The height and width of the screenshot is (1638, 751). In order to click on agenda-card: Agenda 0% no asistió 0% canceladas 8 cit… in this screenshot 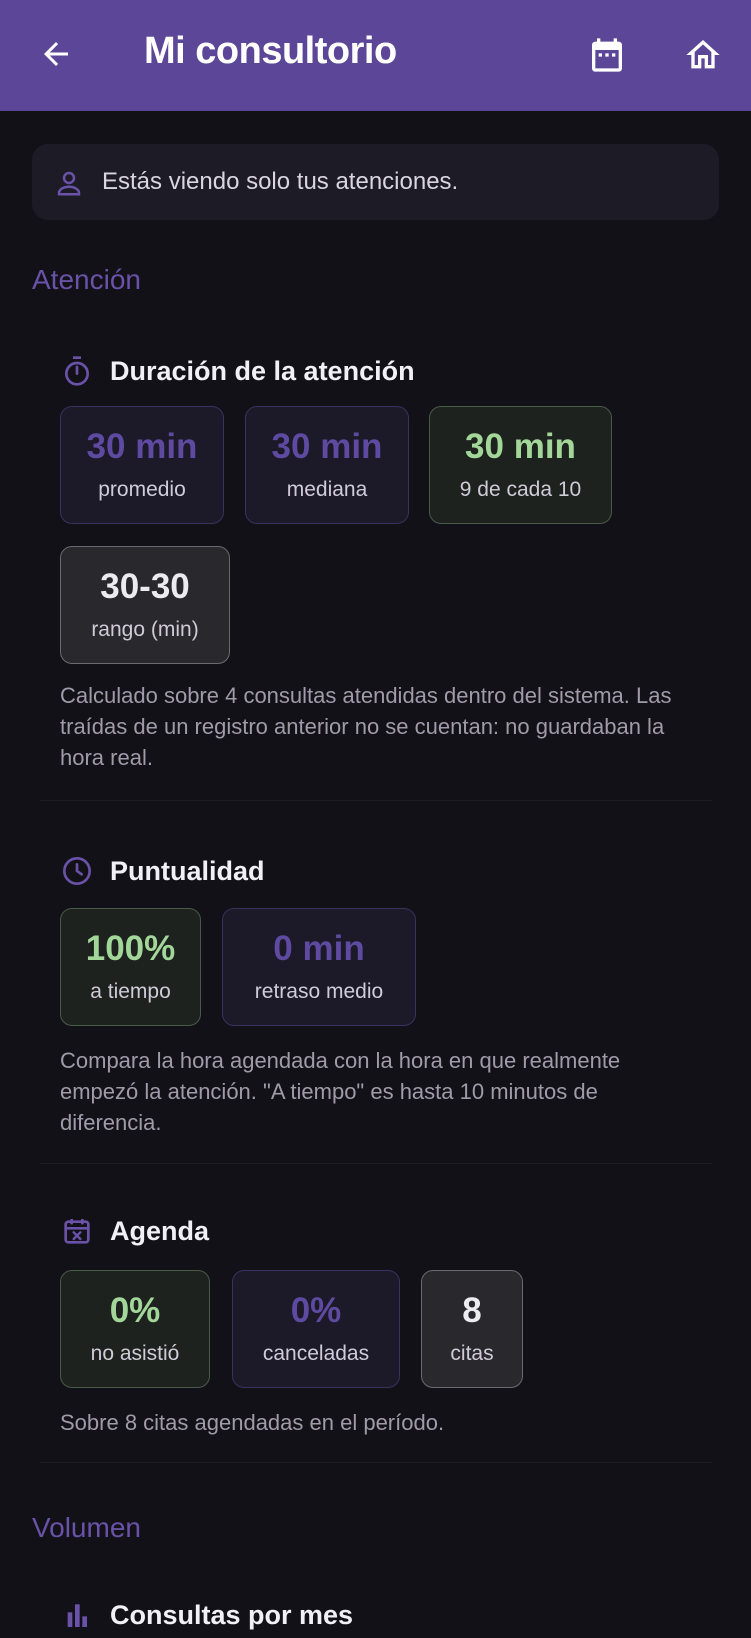, I will do `click(376, 1336)`.